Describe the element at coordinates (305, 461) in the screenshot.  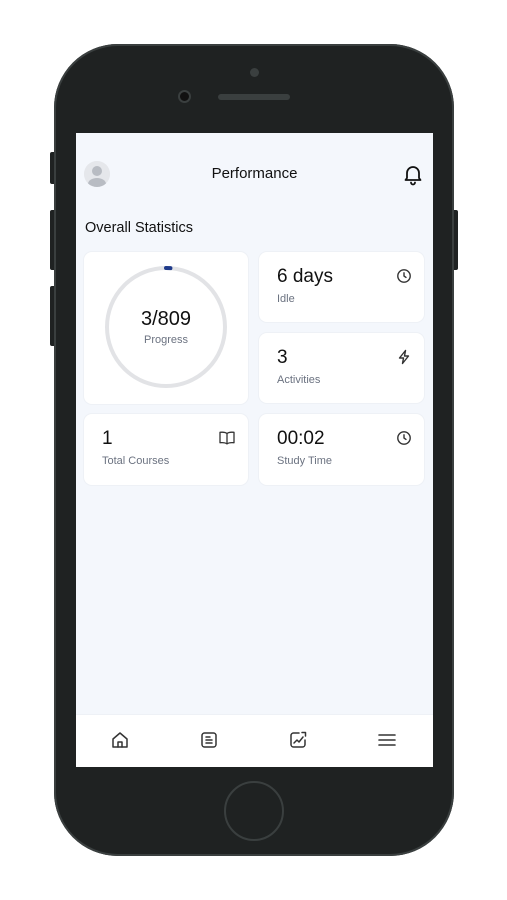
I see `study-time-label: Study Time` at that location.